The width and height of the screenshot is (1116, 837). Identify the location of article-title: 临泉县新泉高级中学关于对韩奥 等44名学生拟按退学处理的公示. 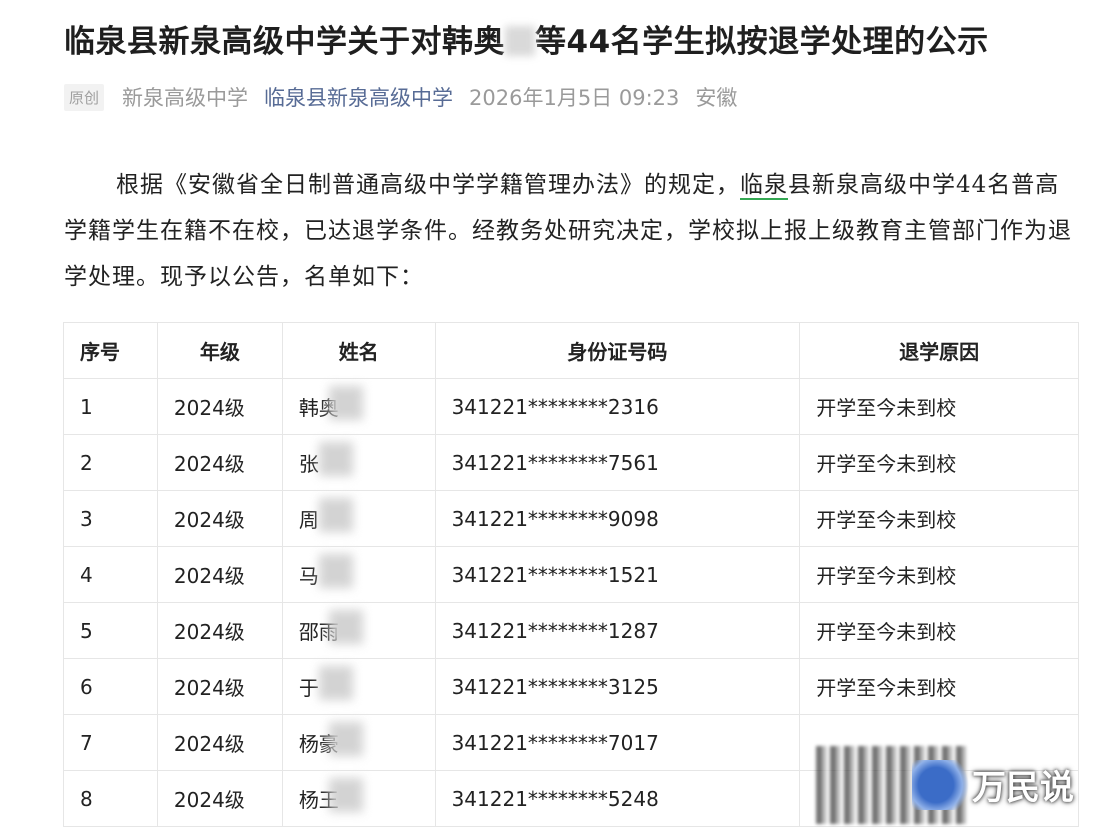
(526, 38).